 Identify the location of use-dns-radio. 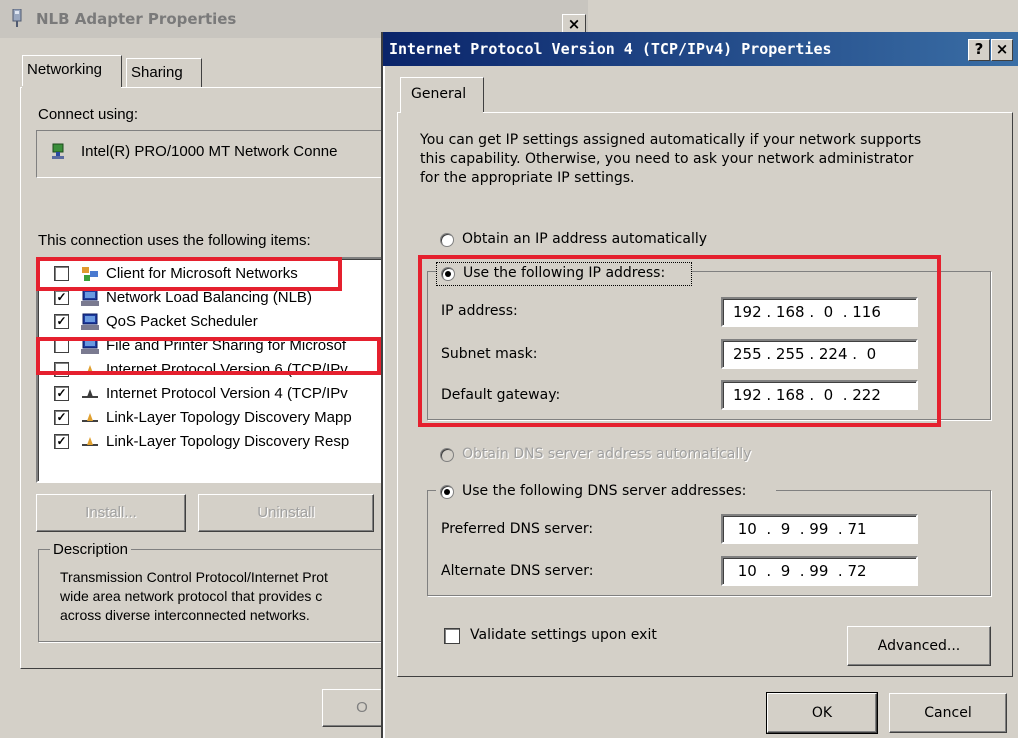
(447, 492).